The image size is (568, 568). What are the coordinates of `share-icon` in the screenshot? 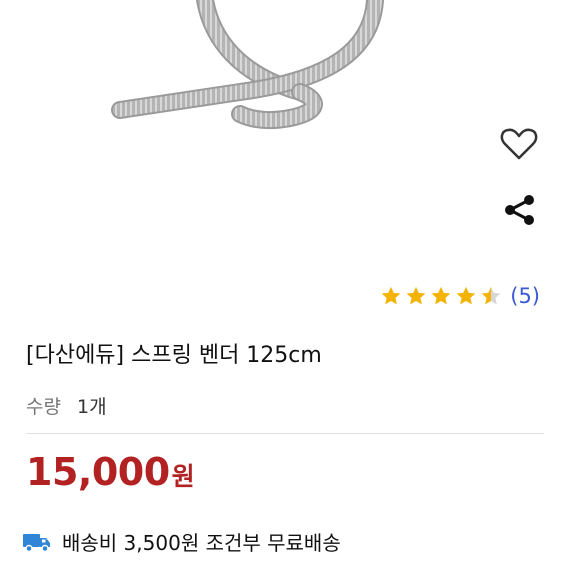 It's located at (519, 210).